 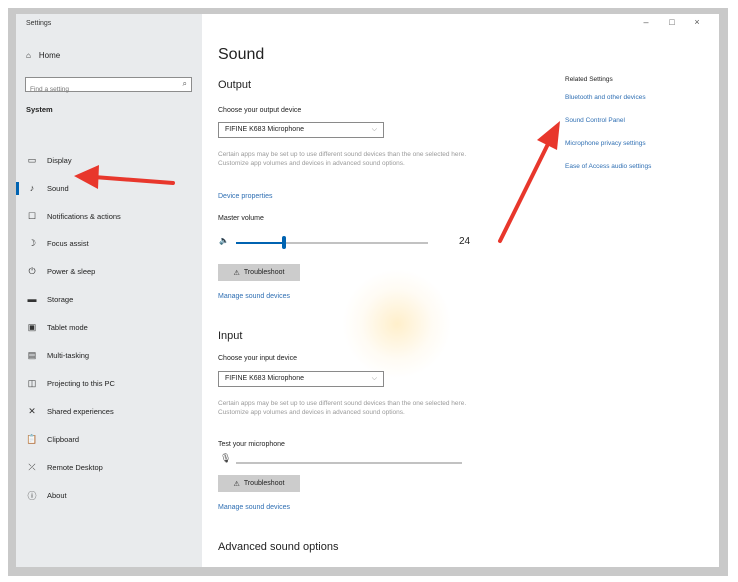 I want to click on annotation-overlay, so click(x=317, y=182).